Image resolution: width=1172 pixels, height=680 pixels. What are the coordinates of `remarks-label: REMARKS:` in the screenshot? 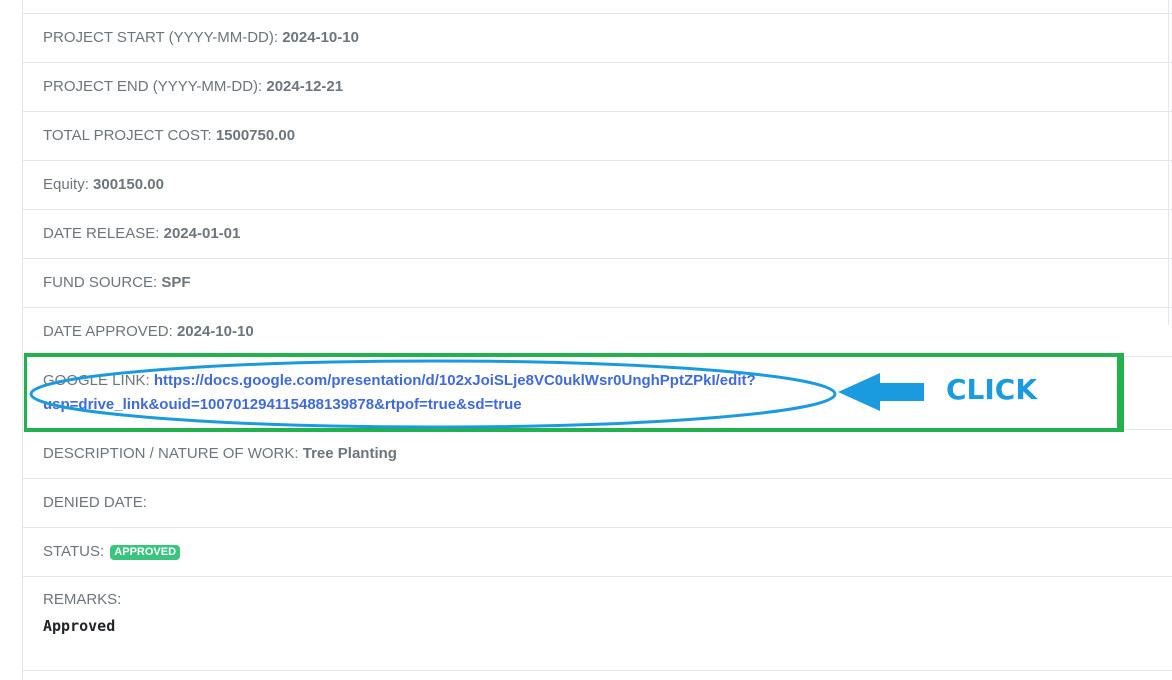 It's located at (82, 599).